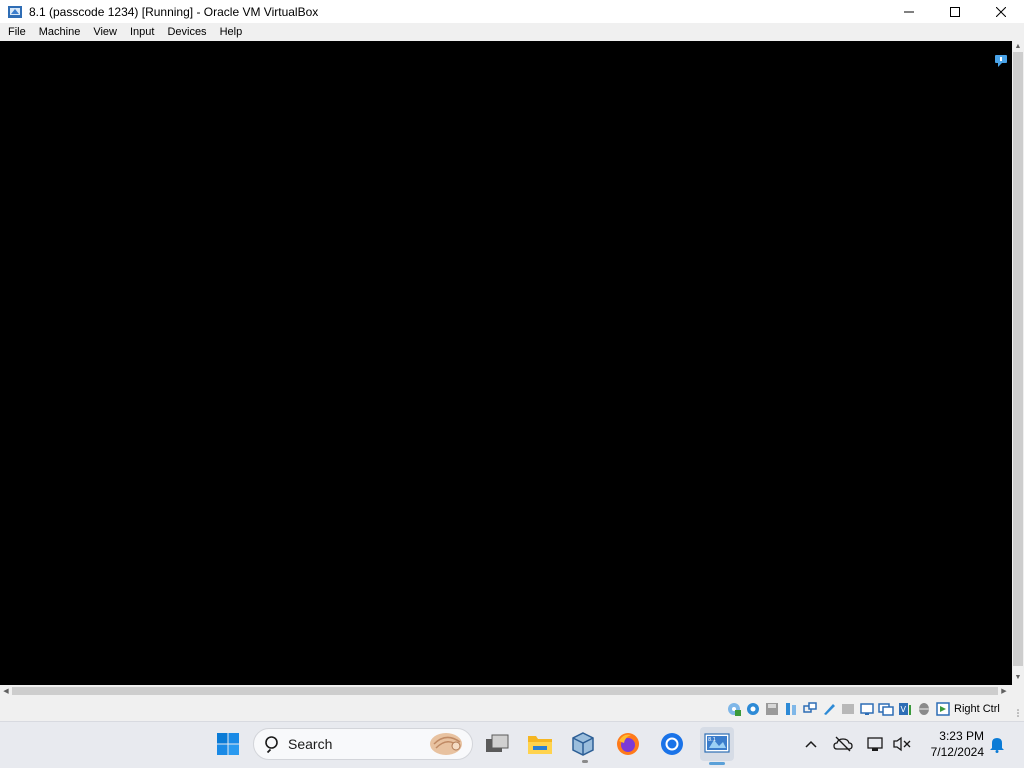 This screenshot has height=768, width=1024. I want to click on volume-muted-icon, so click(902, 744).